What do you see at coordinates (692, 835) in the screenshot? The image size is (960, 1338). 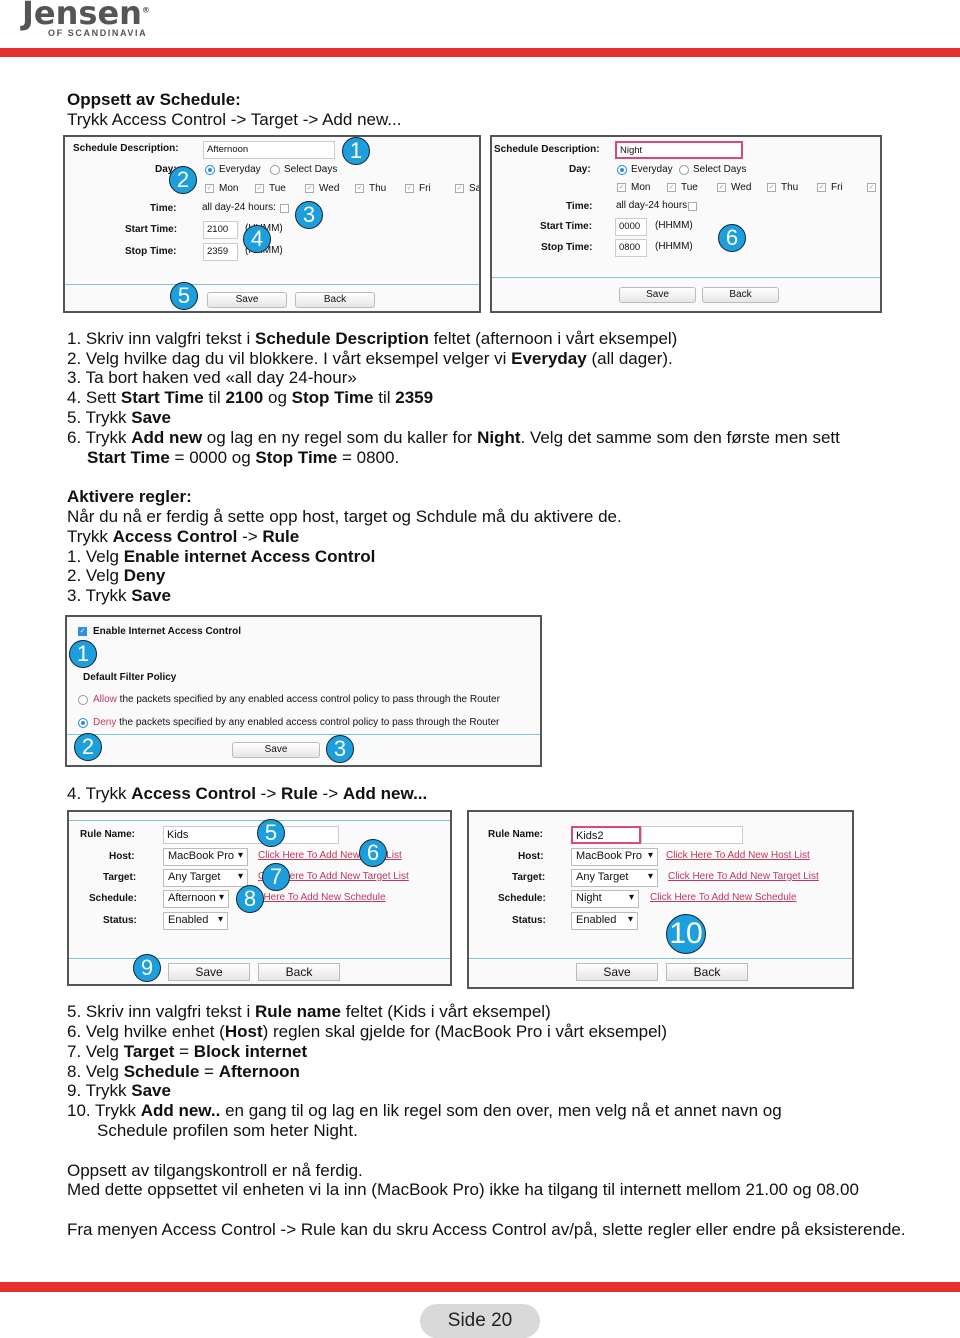 I see `rule-name-input-rest` at bounding box center [692, 835].